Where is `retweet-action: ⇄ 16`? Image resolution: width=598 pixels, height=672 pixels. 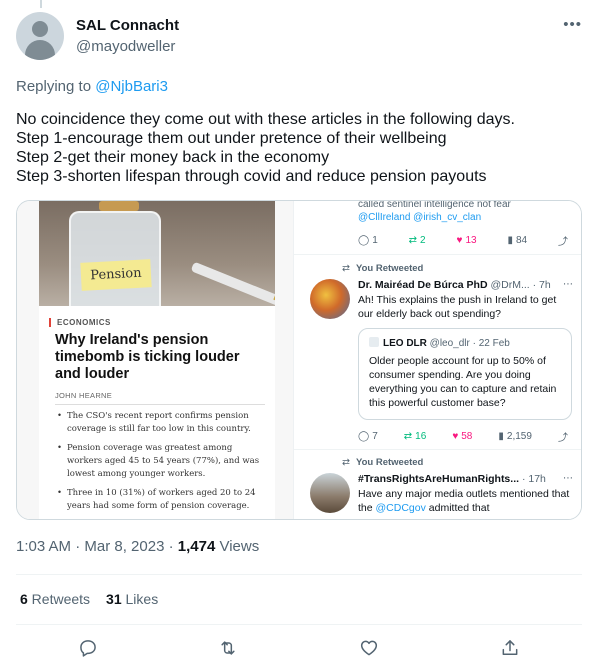 retweet-action: ⇄ 16 is located at coordinates (415, 436).